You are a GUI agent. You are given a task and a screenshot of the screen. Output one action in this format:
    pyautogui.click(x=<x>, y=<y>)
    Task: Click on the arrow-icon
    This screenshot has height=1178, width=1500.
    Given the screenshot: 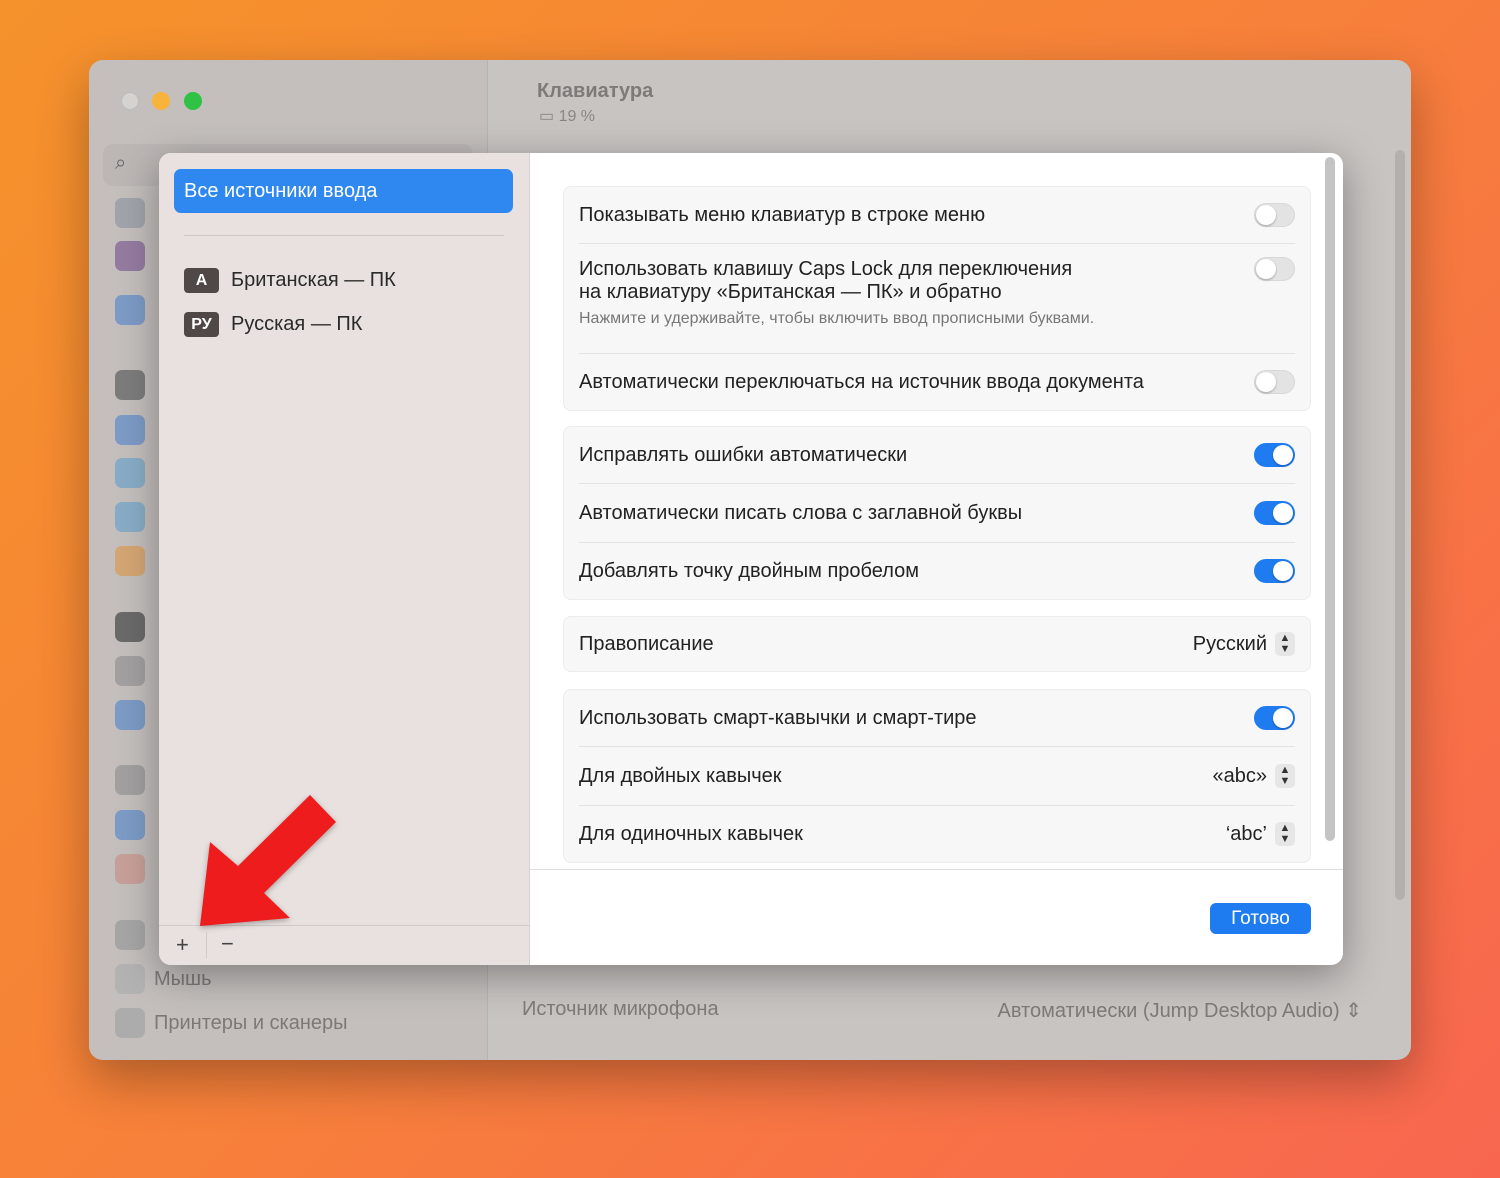 What is the action you would take?
    pyautogui.click(x=268, y=860)
    